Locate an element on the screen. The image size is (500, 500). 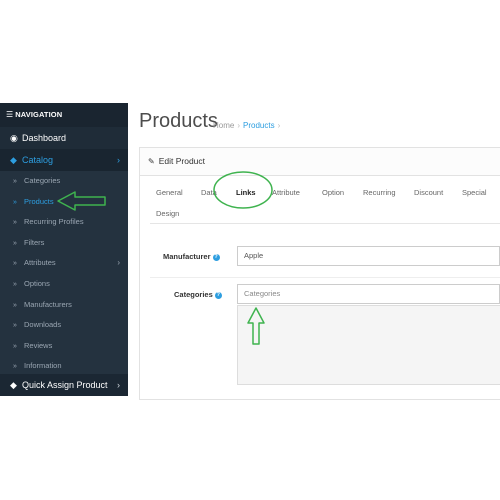
tab-links: Links is located at coordinates (246, 193).